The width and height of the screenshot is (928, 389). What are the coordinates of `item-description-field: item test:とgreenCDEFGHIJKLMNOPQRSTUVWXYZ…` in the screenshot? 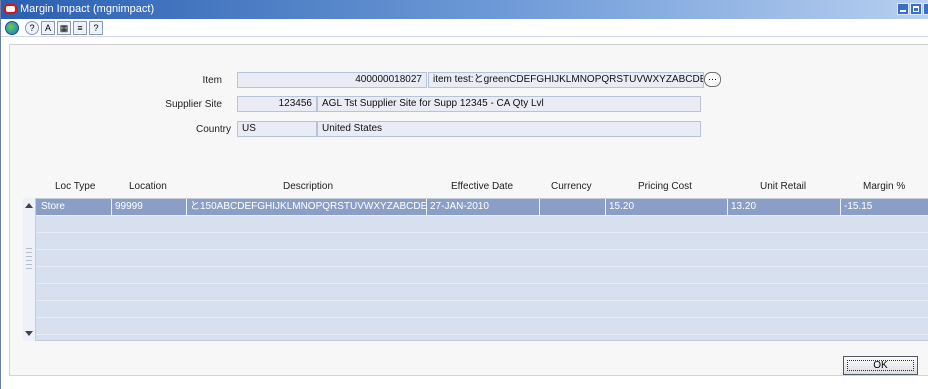 It's located at (566, 80).